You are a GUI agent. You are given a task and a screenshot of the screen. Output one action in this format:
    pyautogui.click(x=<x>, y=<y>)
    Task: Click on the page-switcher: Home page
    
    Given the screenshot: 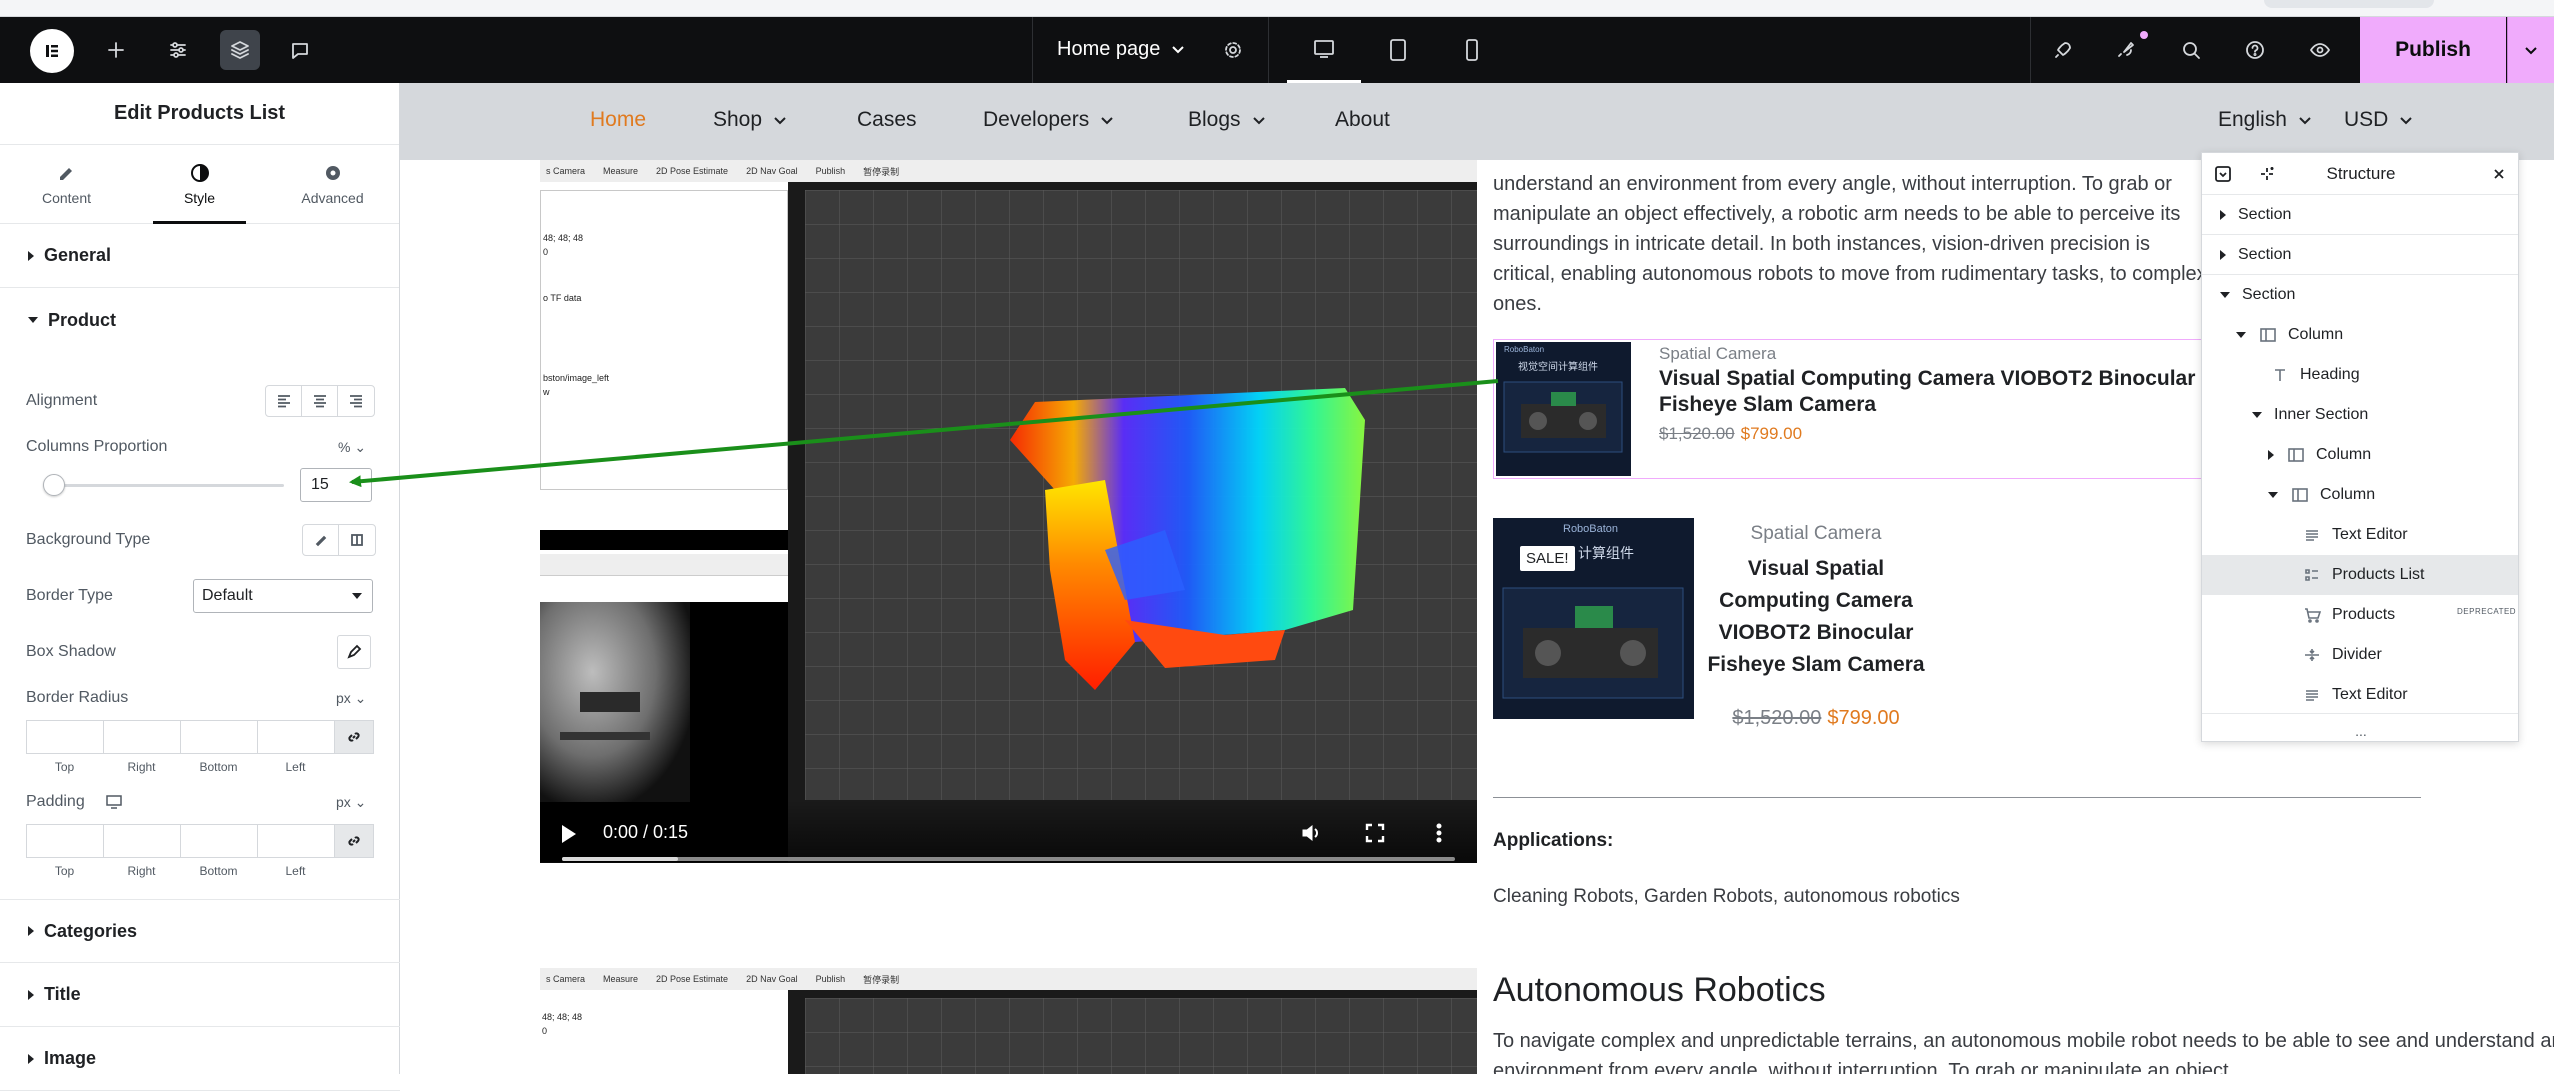 What is the action you would take?
    pyautogui.click(x=1150, y=50)
    